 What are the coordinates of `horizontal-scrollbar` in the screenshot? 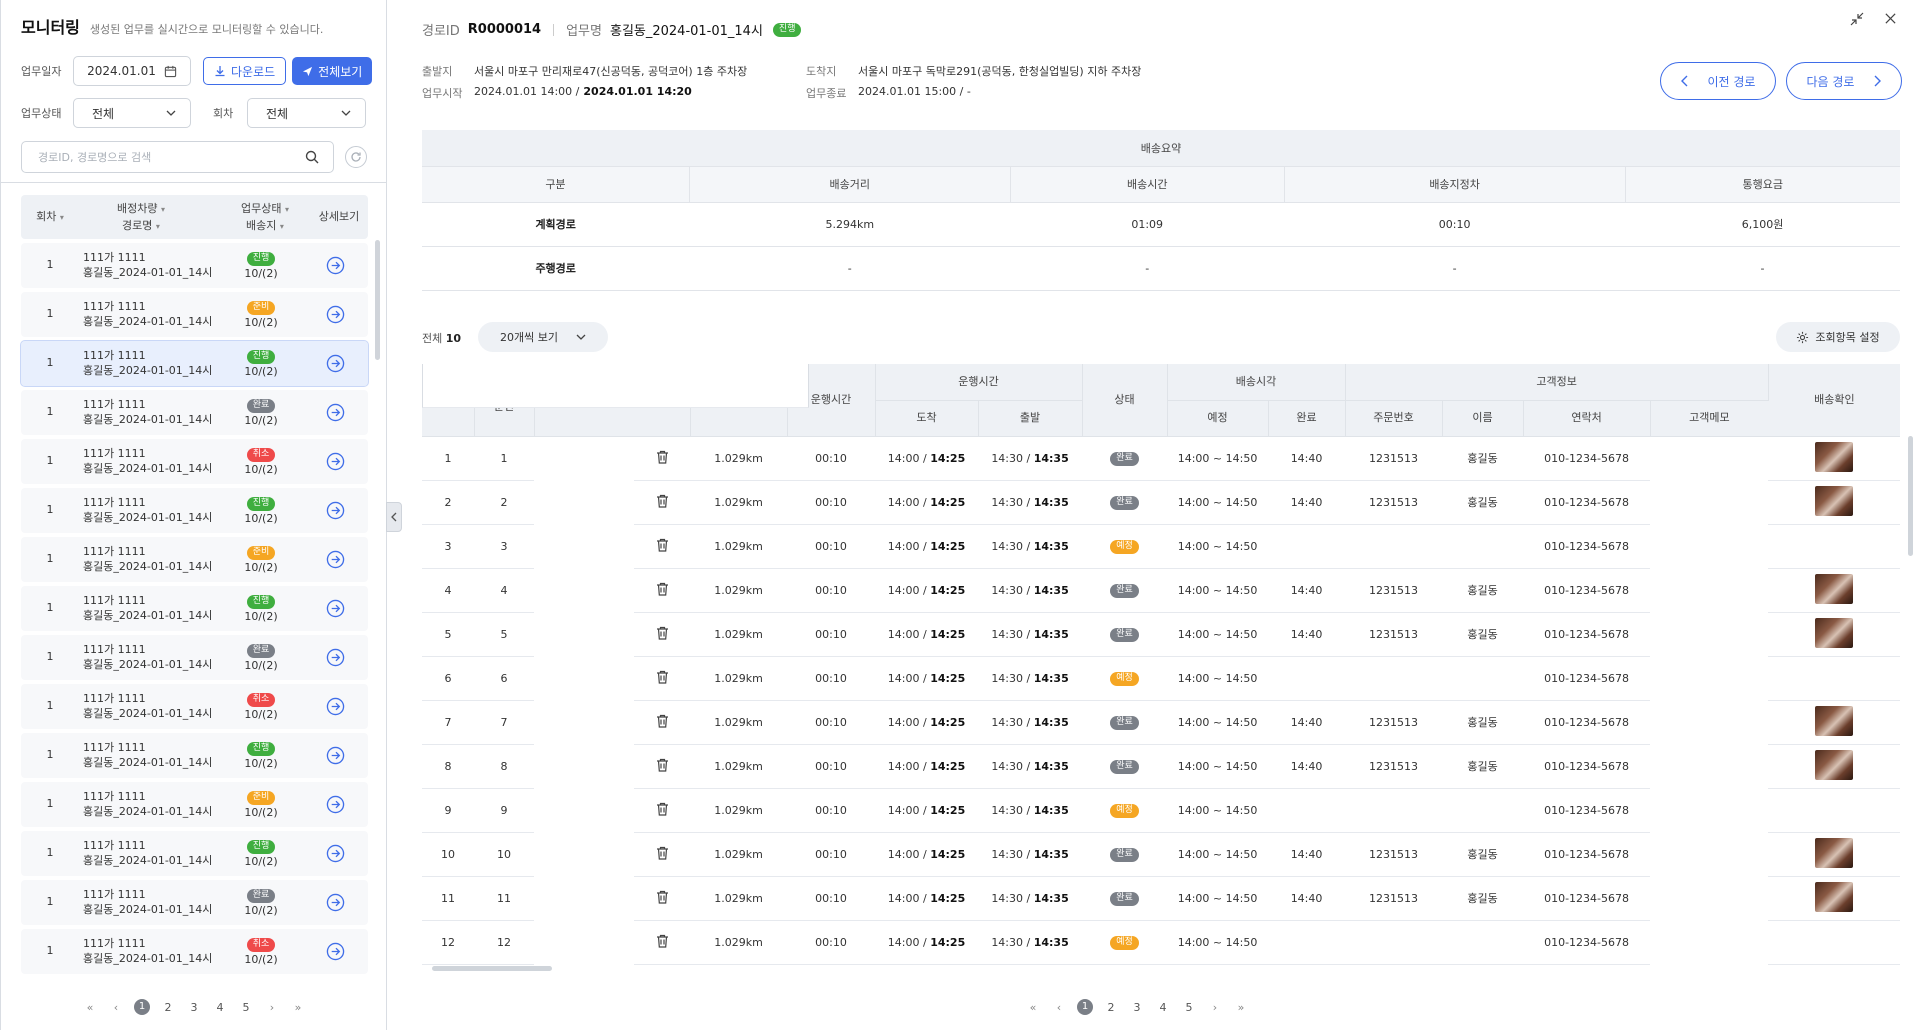 It's located at (492, 968).